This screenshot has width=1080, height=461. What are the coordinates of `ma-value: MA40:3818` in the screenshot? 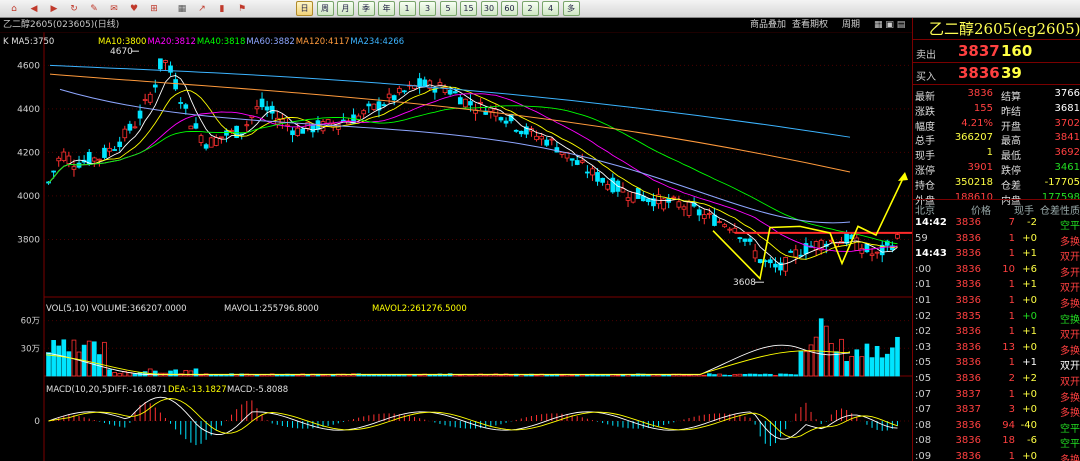 It's located at (221, 42).